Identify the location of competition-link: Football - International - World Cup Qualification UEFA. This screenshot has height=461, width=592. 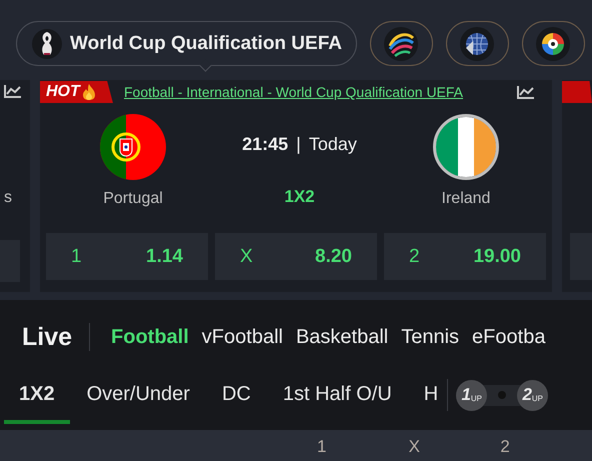
(294, 92).